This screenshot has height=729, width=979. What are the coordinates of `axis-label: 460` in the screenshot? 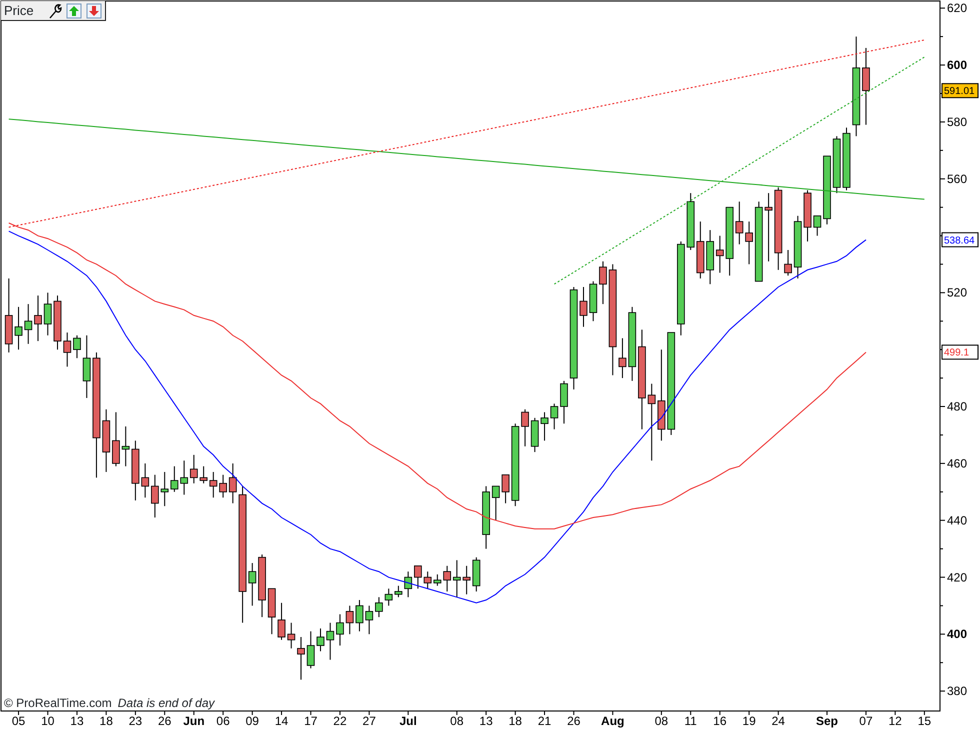 It's located at (957, 463).